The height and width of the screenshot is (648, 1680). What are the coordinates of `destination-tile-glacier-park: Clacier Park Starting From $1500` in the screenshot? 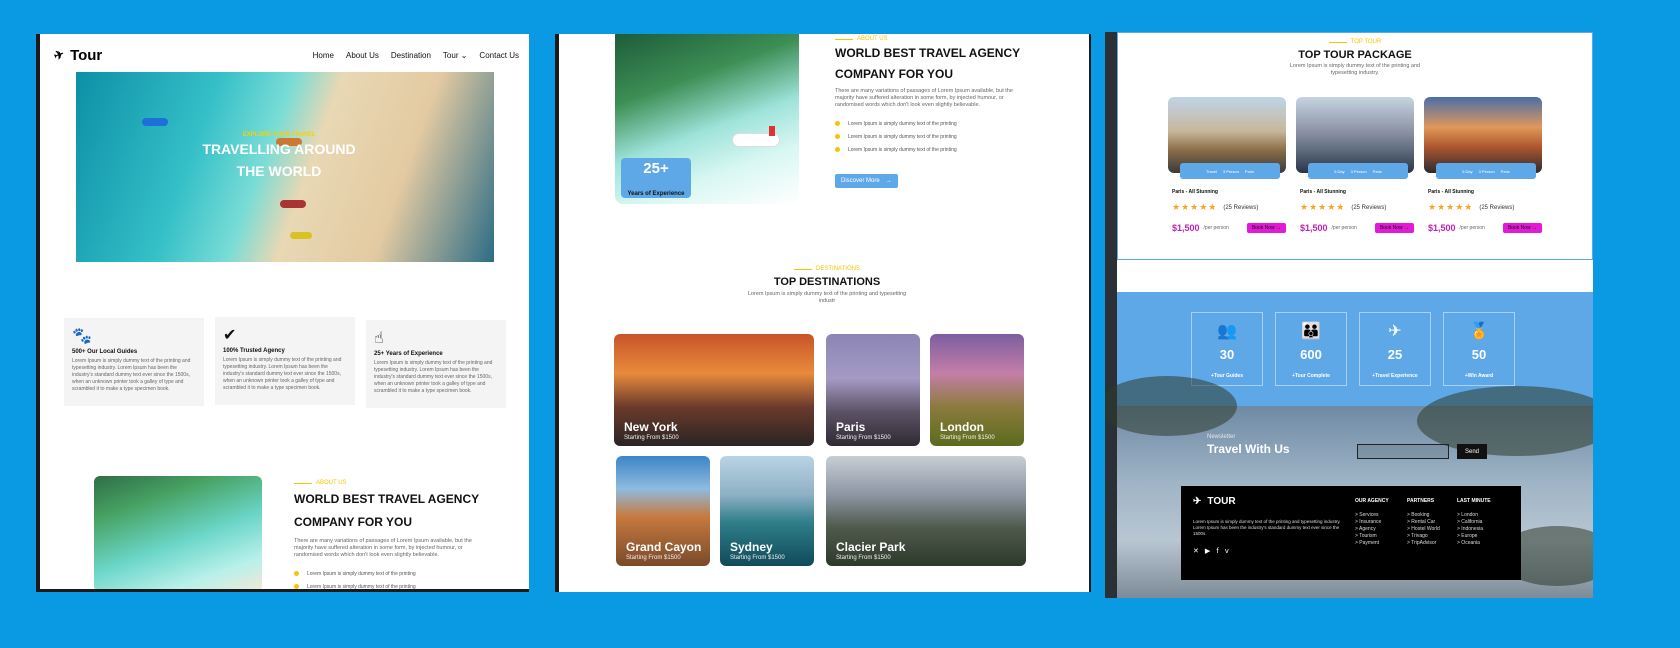 It's located at (926, 511).